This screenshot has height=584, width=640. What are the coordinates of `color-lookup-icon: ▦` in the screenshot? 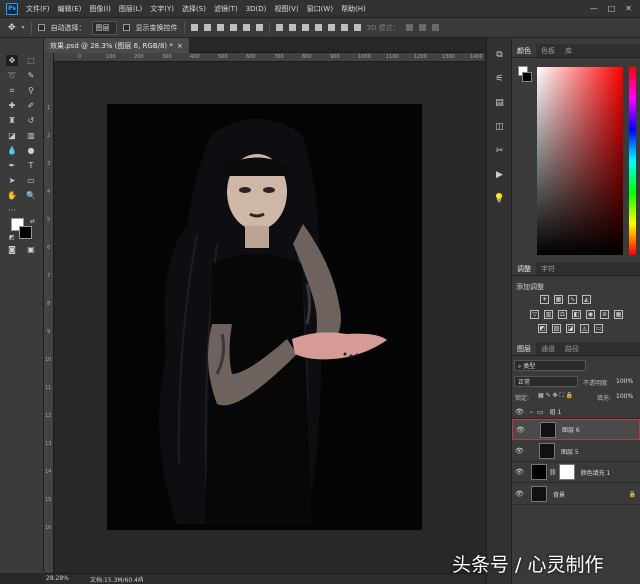 It's located at (618, 314).